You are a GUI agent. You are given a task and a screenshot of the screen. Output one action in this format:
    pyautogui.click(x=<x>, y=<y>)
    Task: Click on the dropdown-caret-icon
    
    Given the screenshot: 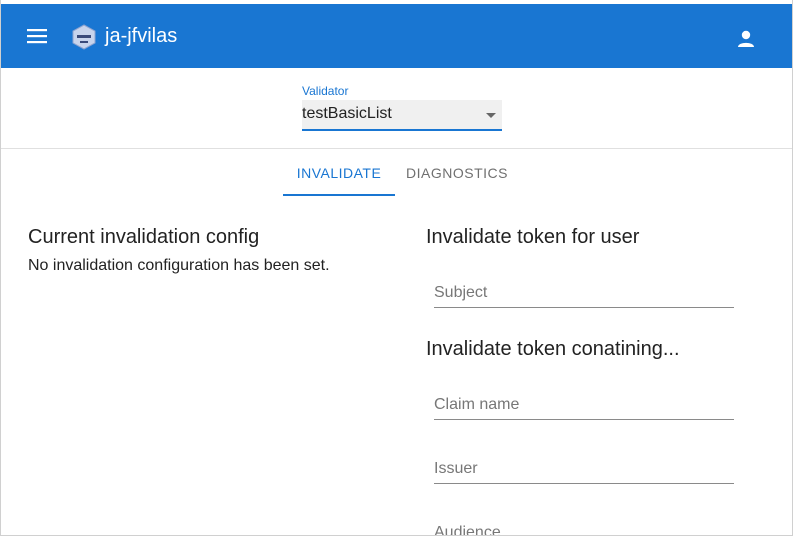 What is the action you would take?
    pyautogui.click(x=491, y=115)
    